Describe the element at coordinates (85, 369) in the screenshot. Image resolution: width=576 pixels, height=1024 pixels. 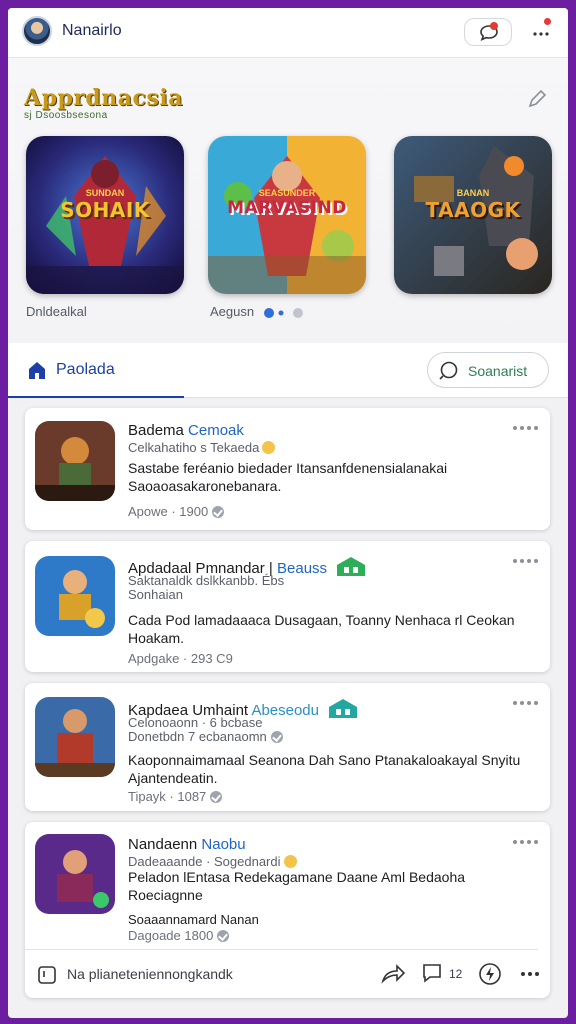
I see `tab-home-label: Paolada` at that location.